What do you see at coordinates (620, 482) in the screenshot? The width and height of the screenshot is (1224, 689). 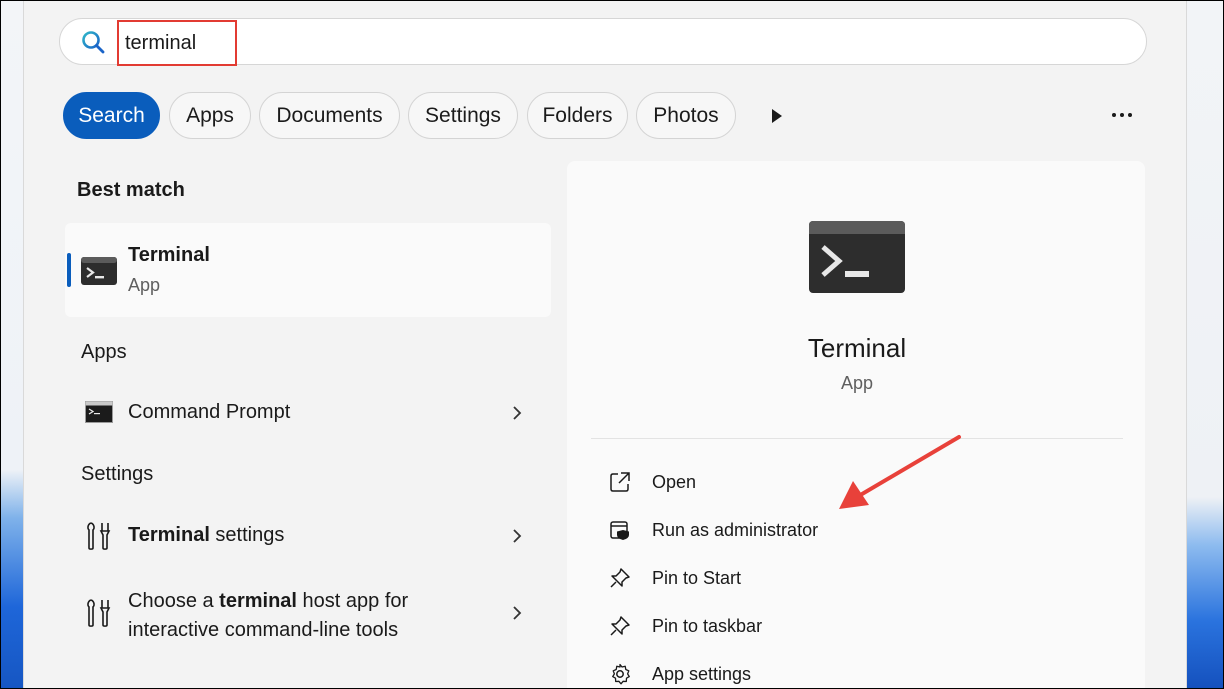 I see `open-external-icon` at bounding box center [620, 482].